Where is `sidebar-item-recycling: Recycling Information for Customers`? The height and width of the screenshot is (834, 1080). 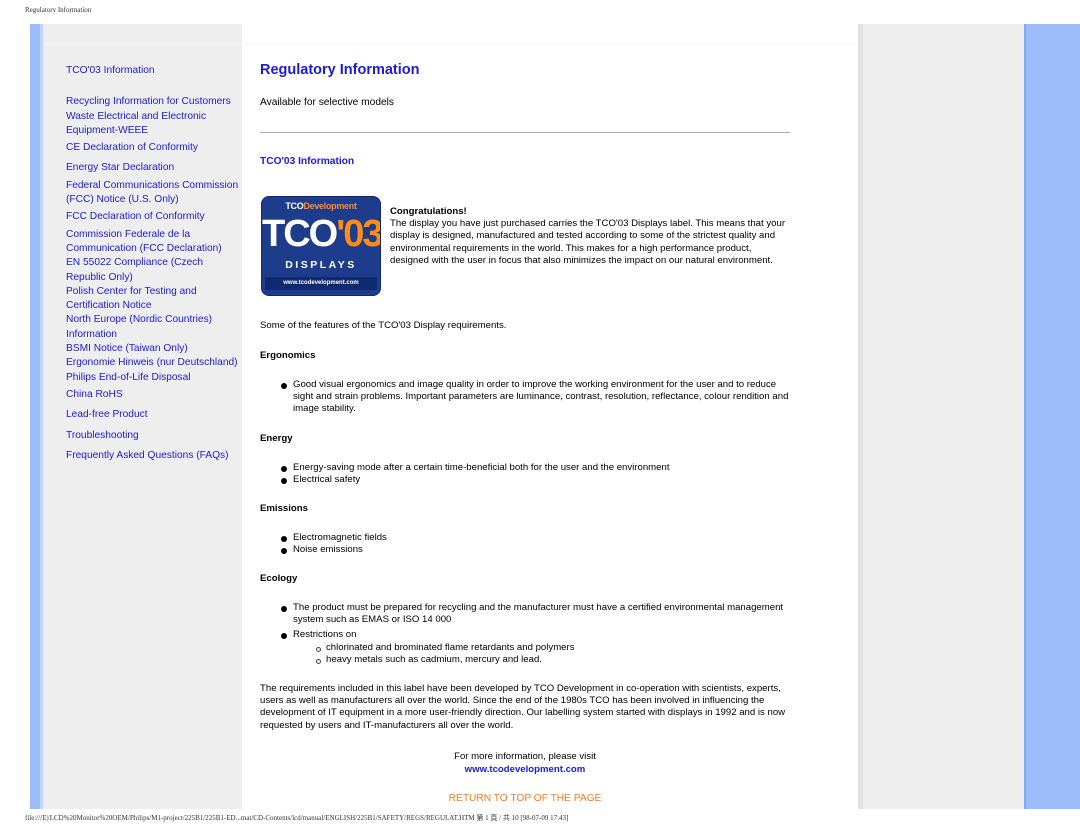
sidebar-item-recycling: Recycling Information for Customers is located at coordinates (155, 102).